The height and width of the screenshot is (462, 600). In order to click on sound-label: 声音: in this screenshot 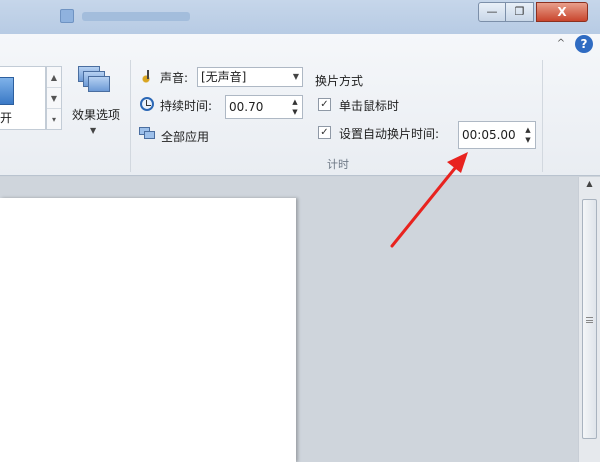, I will do `click(174, 78)`.